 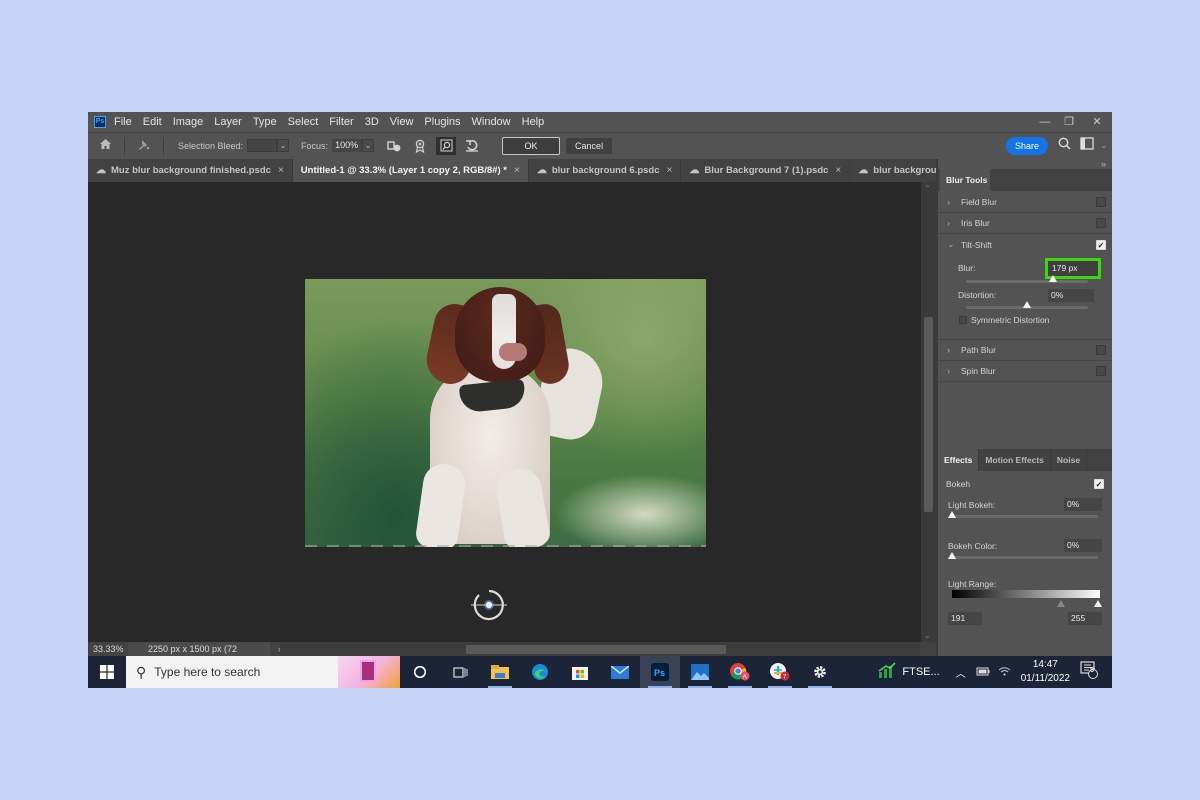 What do you see at coordinates (472, 146) in the screenshot?
I see `reset-icon` at bounding box center [472, 146].